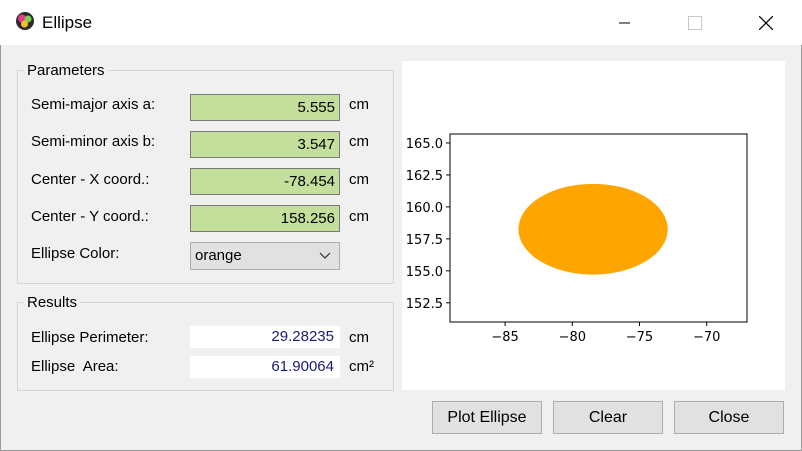 The width and height of the screenshot is (802, 451). What do you see at coordinates (424, 176) in the screenshot?
I see `y-tick-label: 162.5` at bounding box center [424, 176].